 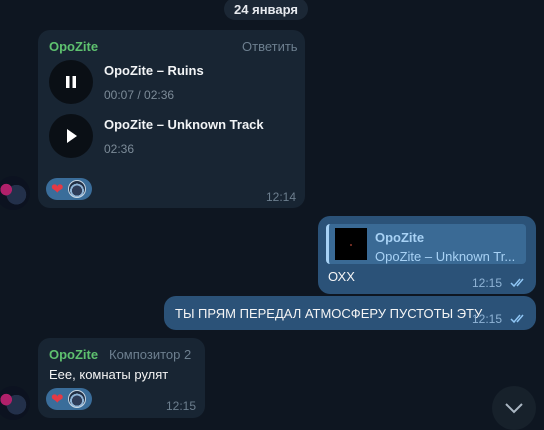 I want to click on track-time: 00:07 / 02:36, so click(x=139, y=94).